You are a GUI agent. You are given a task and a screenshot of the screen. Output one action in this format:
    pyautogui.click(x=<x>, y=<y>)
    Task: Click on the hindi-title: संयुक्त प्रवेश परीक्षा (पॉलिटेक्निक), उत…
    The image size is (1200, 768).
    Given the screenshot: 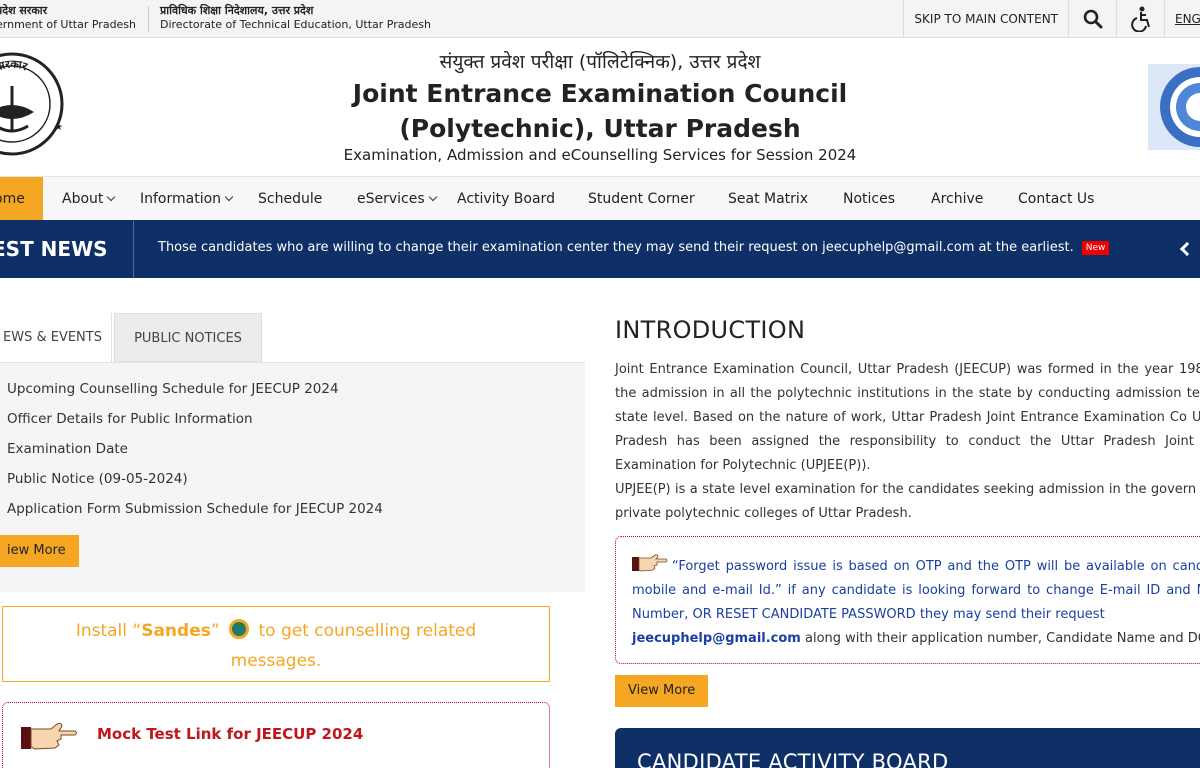 What is the action you would take?
    pyautogui.click(x=600, y=62)
    